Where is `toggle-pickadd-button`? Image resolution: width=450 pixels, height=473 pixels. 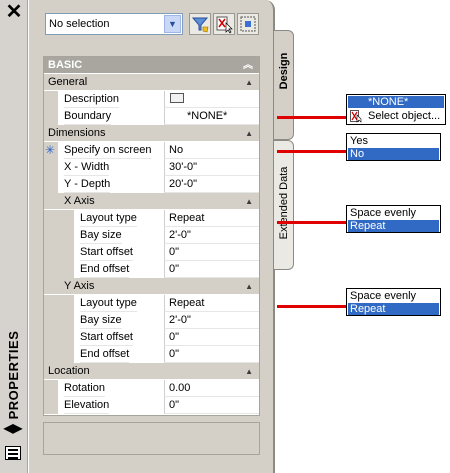
toggle-pickadd-button is located at coordinates (248, 24).